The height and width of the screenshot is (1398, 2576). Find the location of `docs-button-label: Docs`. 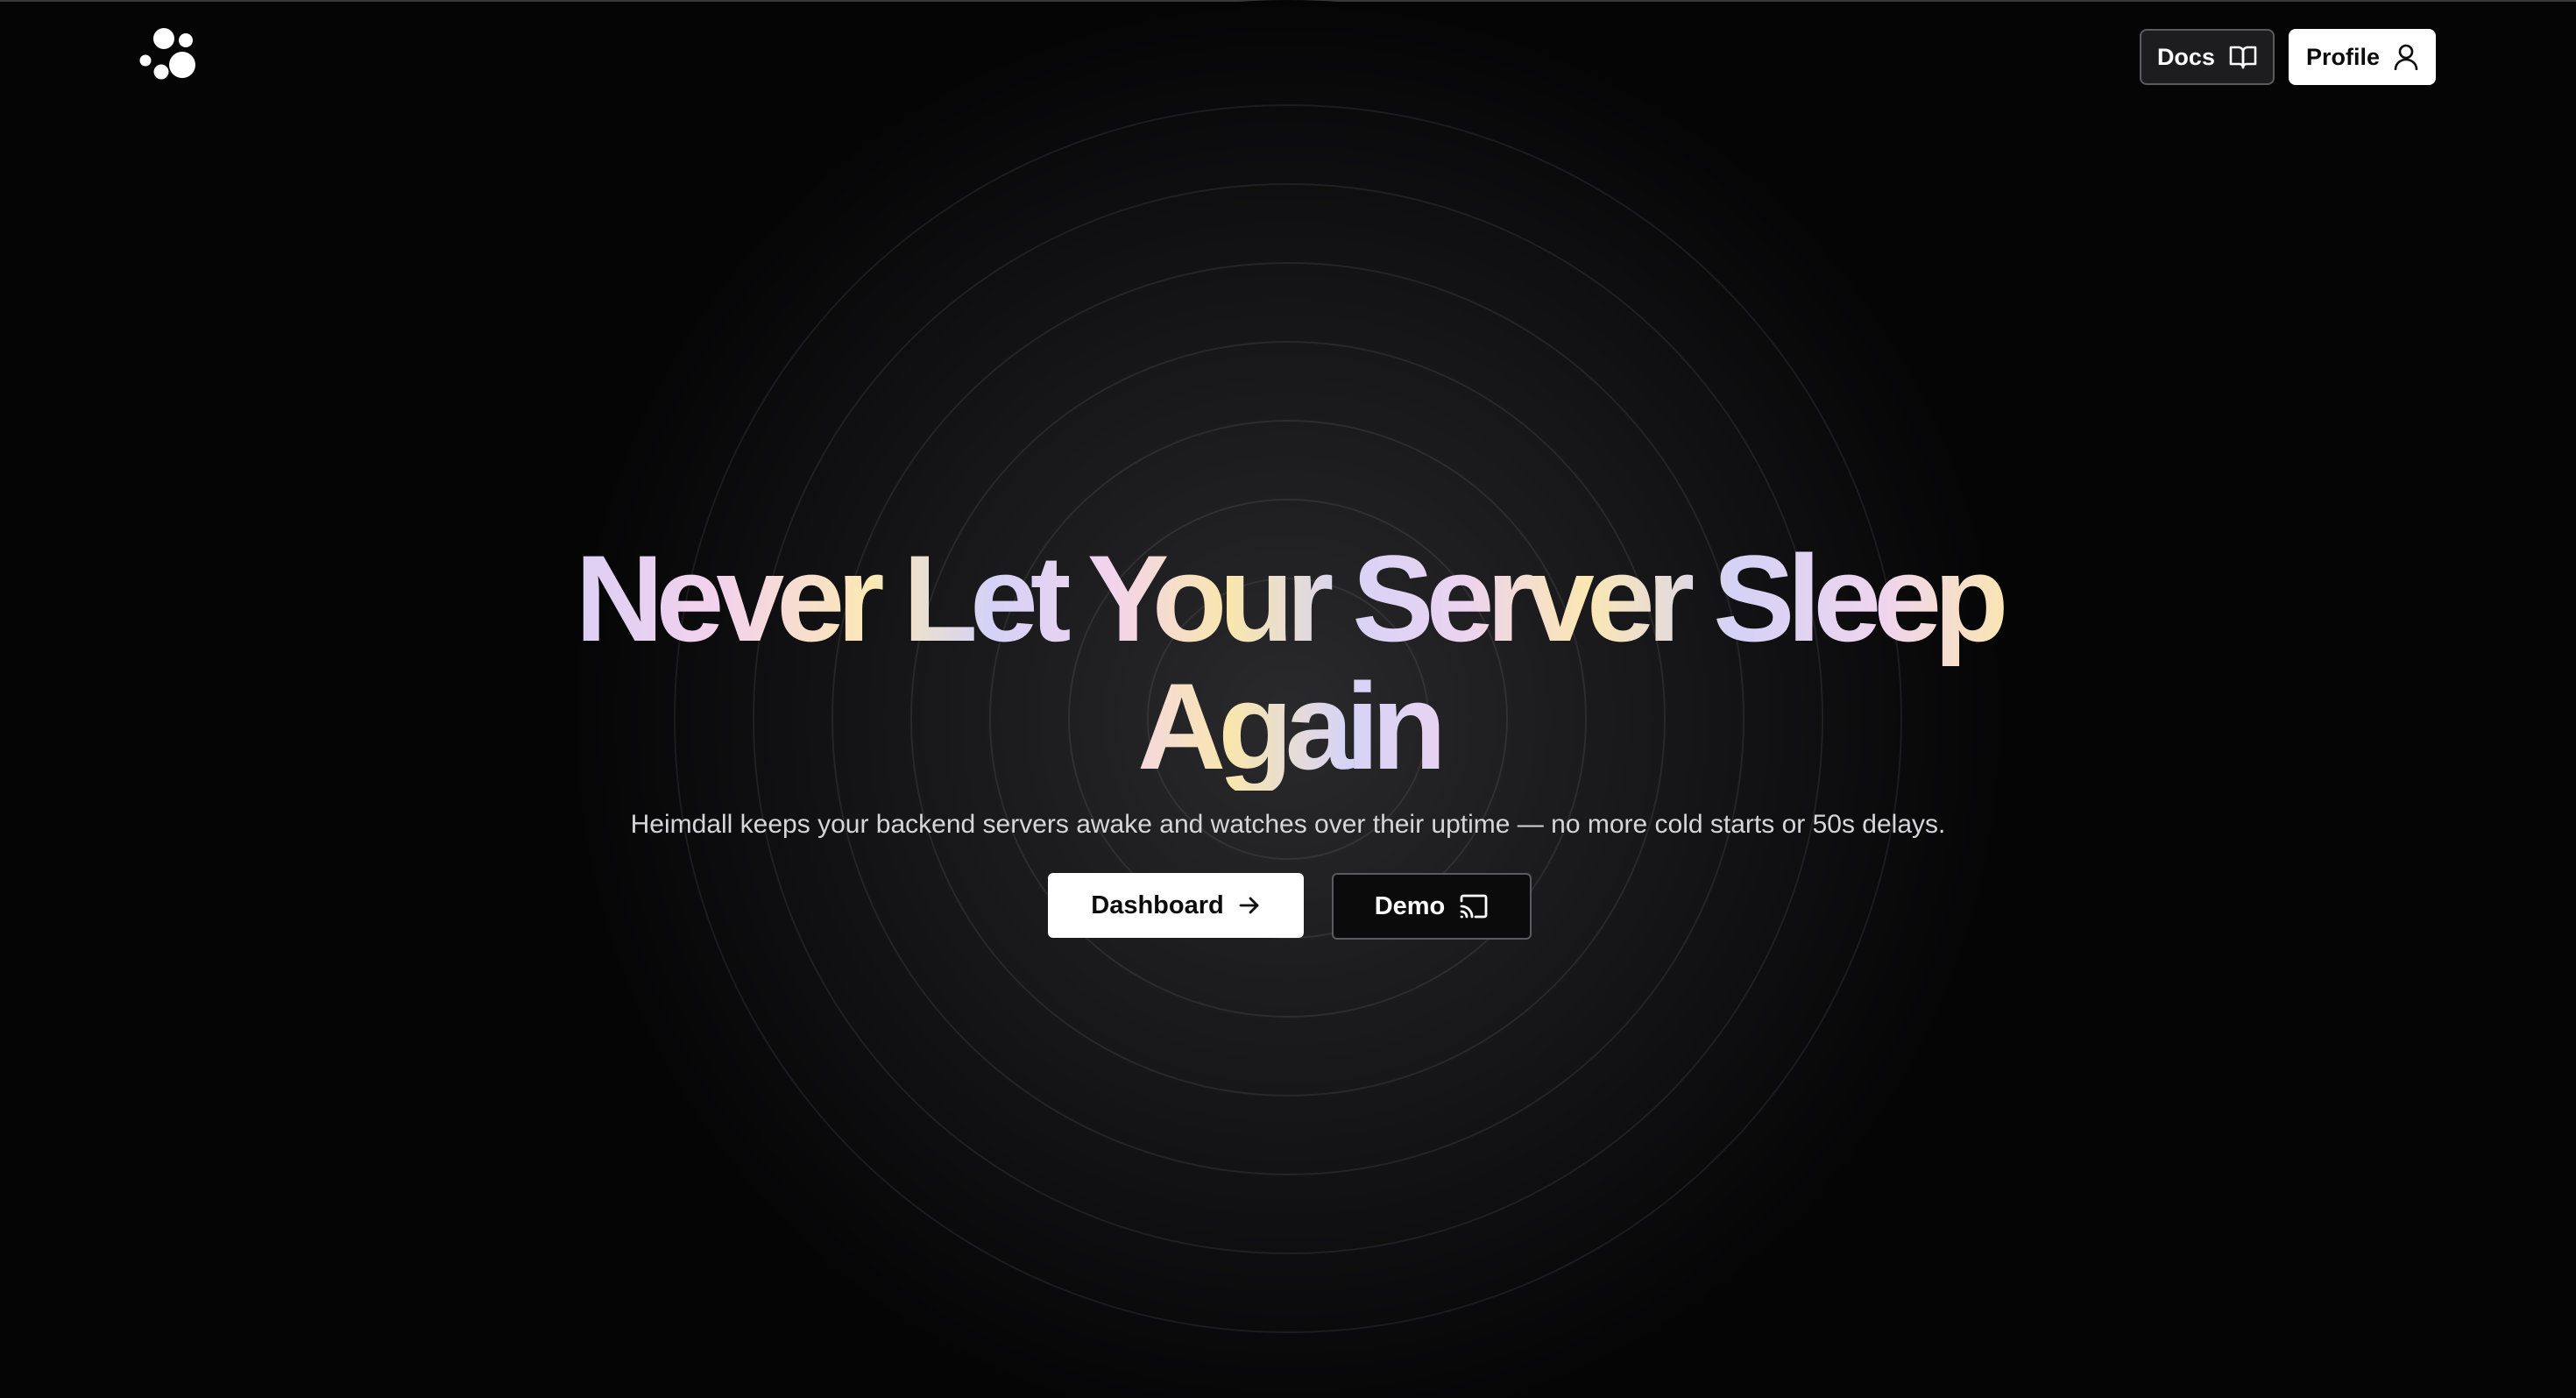

docs-button-label: Docs is located at coordinates (2185, 56).